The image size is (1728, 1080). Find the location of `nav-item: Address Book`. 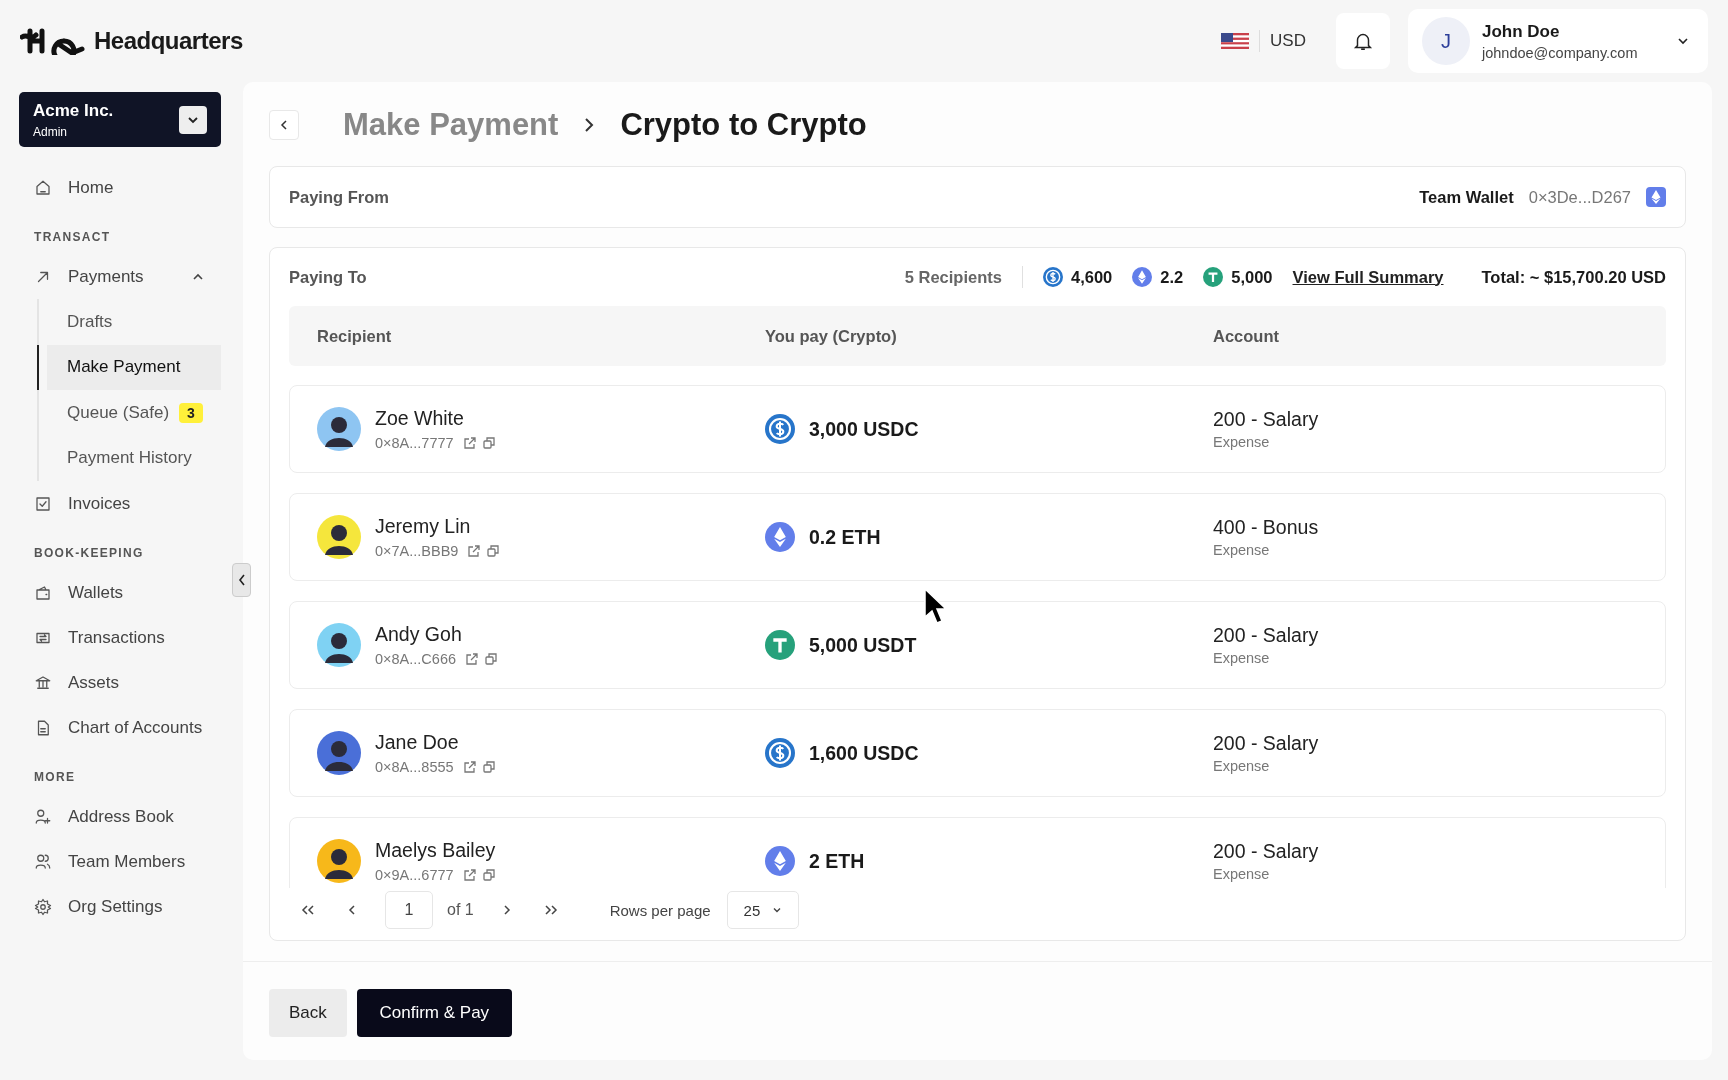

nav-item: Address Book is located at coordinates (120, 816).